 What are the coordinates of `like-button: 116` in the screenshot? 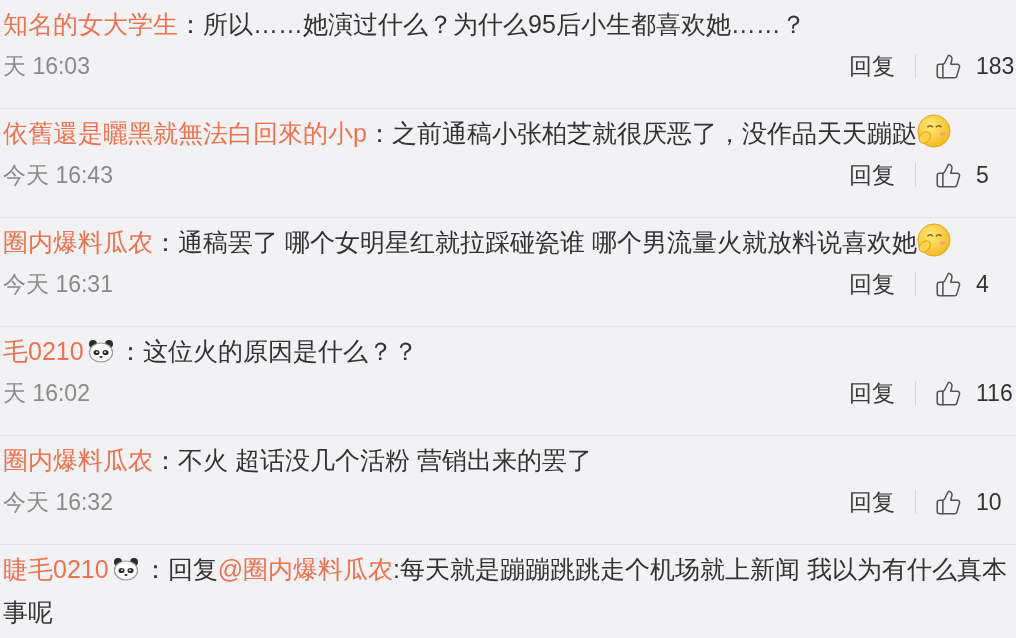 It's located at (975, 393).